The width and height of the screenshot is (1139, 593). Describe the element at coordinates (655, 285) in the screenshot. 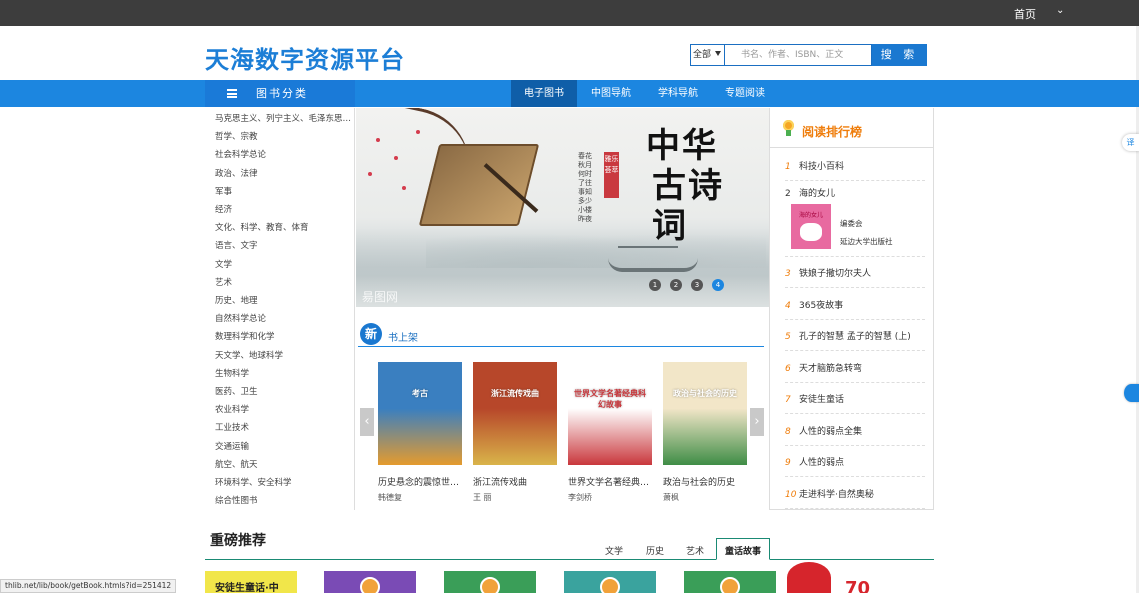

I see `carousel-dot-1: 1` at that location.